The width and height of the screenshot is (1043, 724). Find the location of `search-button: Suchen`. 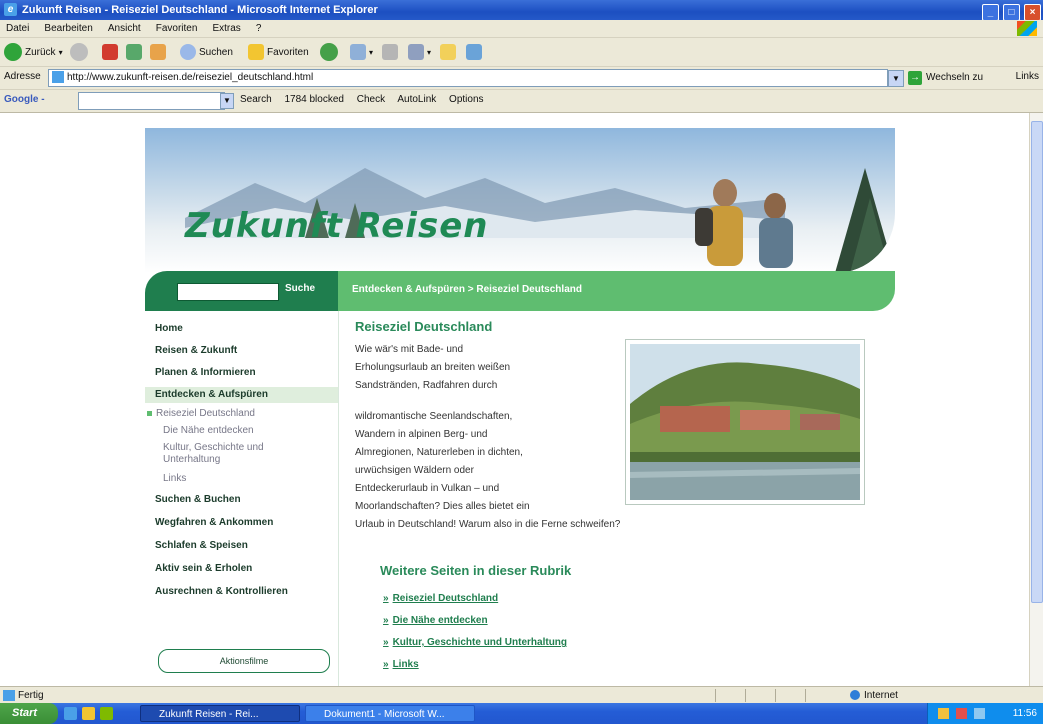

search-button: Suchen is located at coordinates (206, 52).